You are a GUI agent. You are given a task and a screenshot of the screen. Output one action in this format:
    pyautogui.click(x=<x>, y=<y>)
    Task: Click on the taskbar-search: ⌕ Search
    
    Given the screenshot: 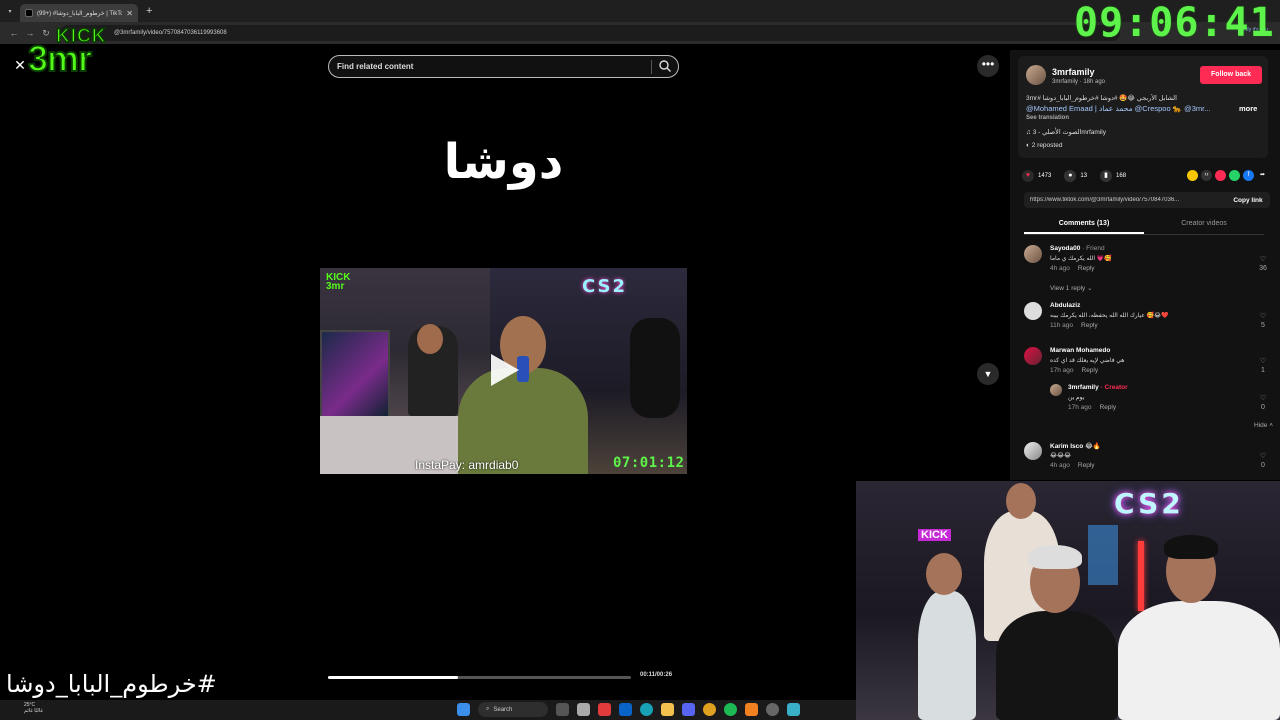 What is the action you would take?
    pyautogui.click(x=513, y=709)
    